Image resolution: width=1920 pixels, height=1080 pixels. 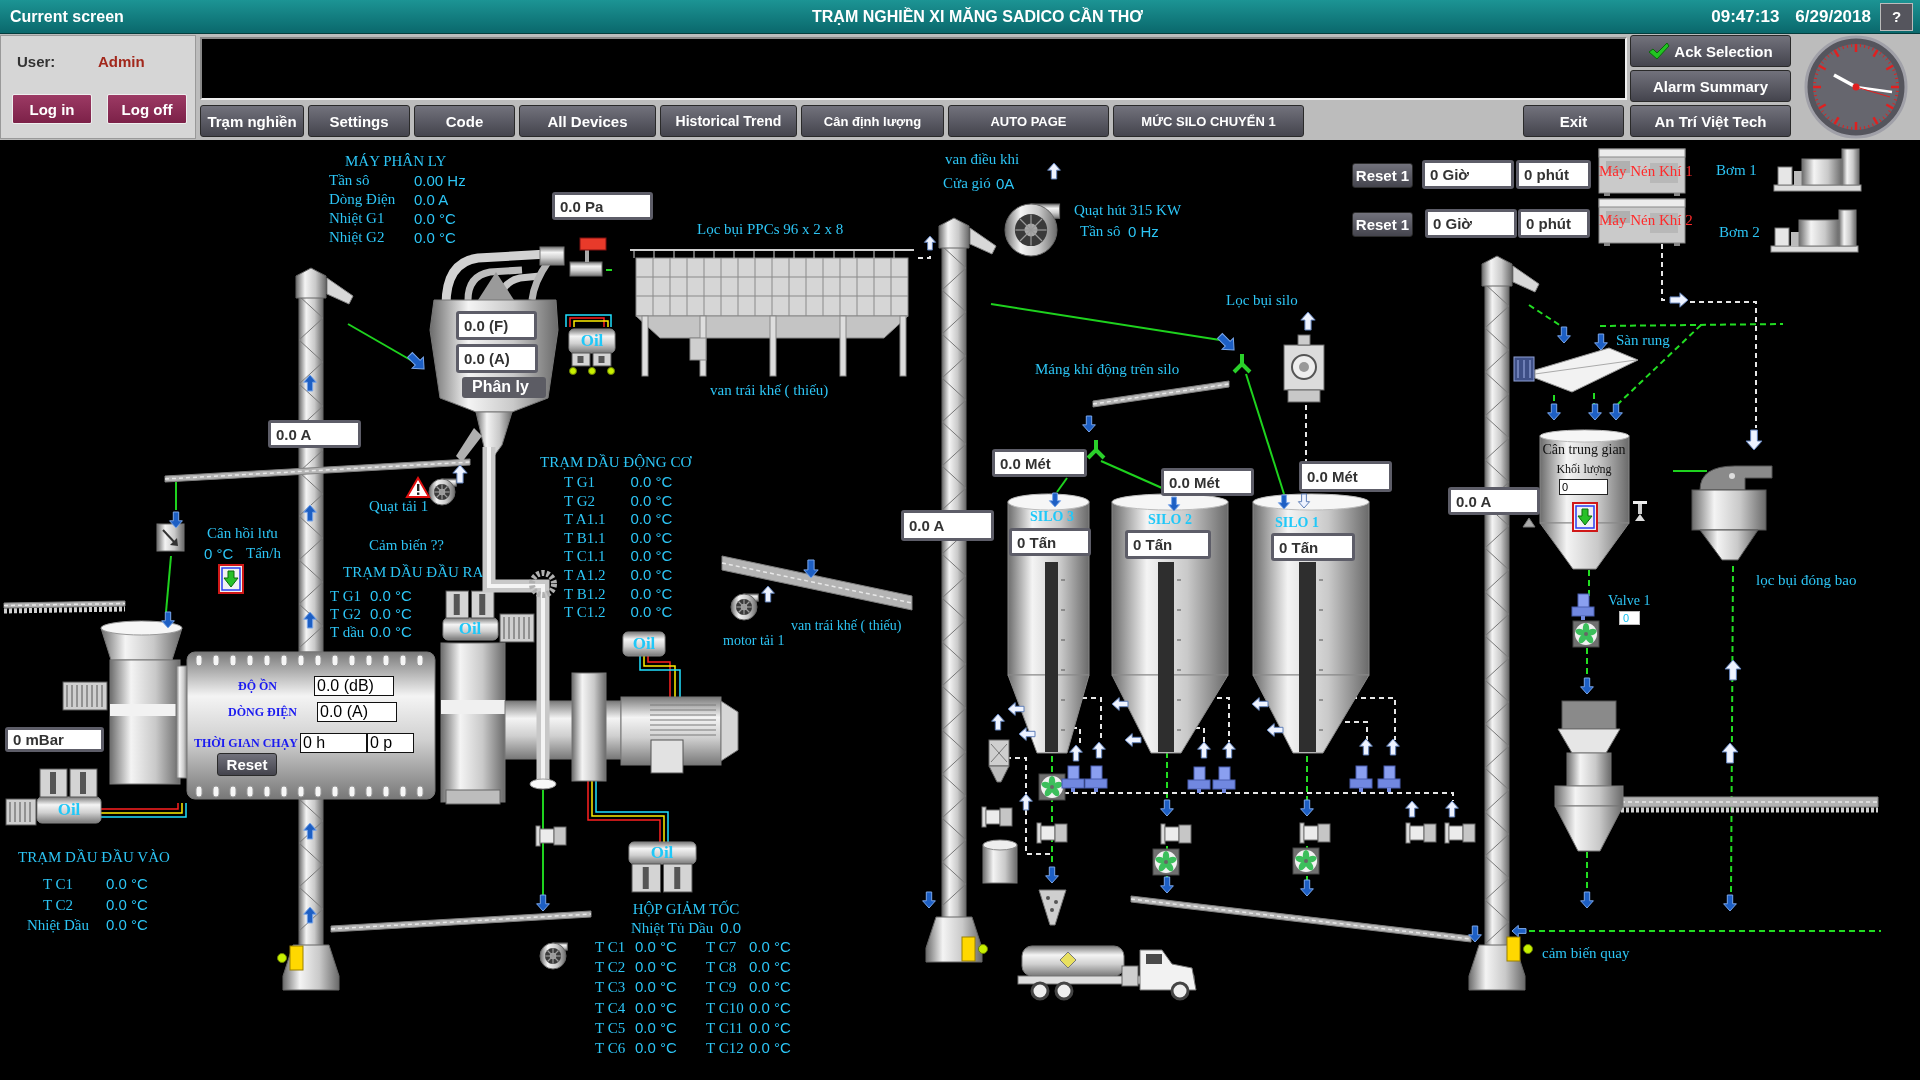 I want to click on scale-label: Cân hồi lưu, so click(x=242, y=534).